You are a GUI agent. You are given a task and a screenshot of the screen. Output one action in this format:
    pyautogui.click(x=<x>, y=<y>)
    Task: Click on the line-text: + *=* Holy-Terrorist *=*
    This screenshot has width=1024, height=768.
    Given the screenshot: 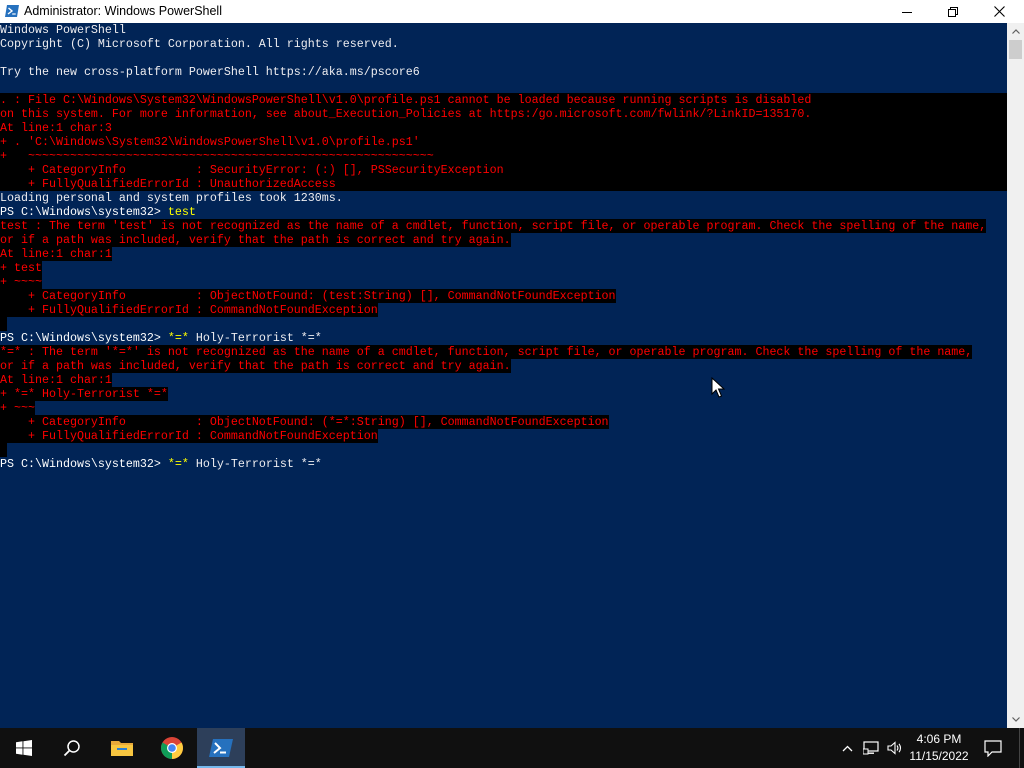 What is the action you would take?
    pyautogui.click(x=84, y=394)
    